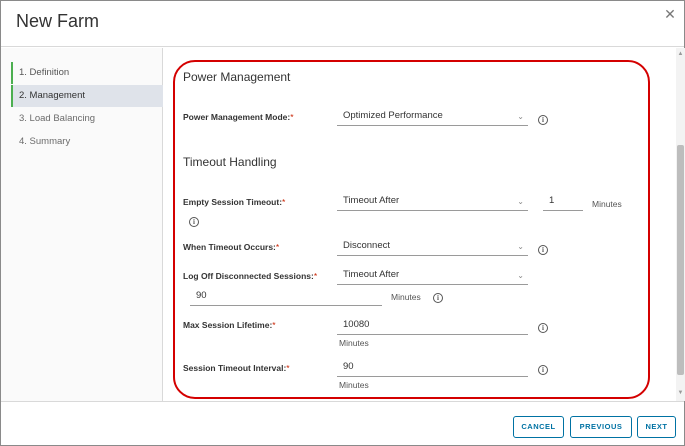 The height and width of the screenshot is (446, 685). What do you see at coordinates (229, 325) in the screenshot?
I see `max-session-lifetime-label: Max Session Lifetime:*` at bounding box center [229, 325].